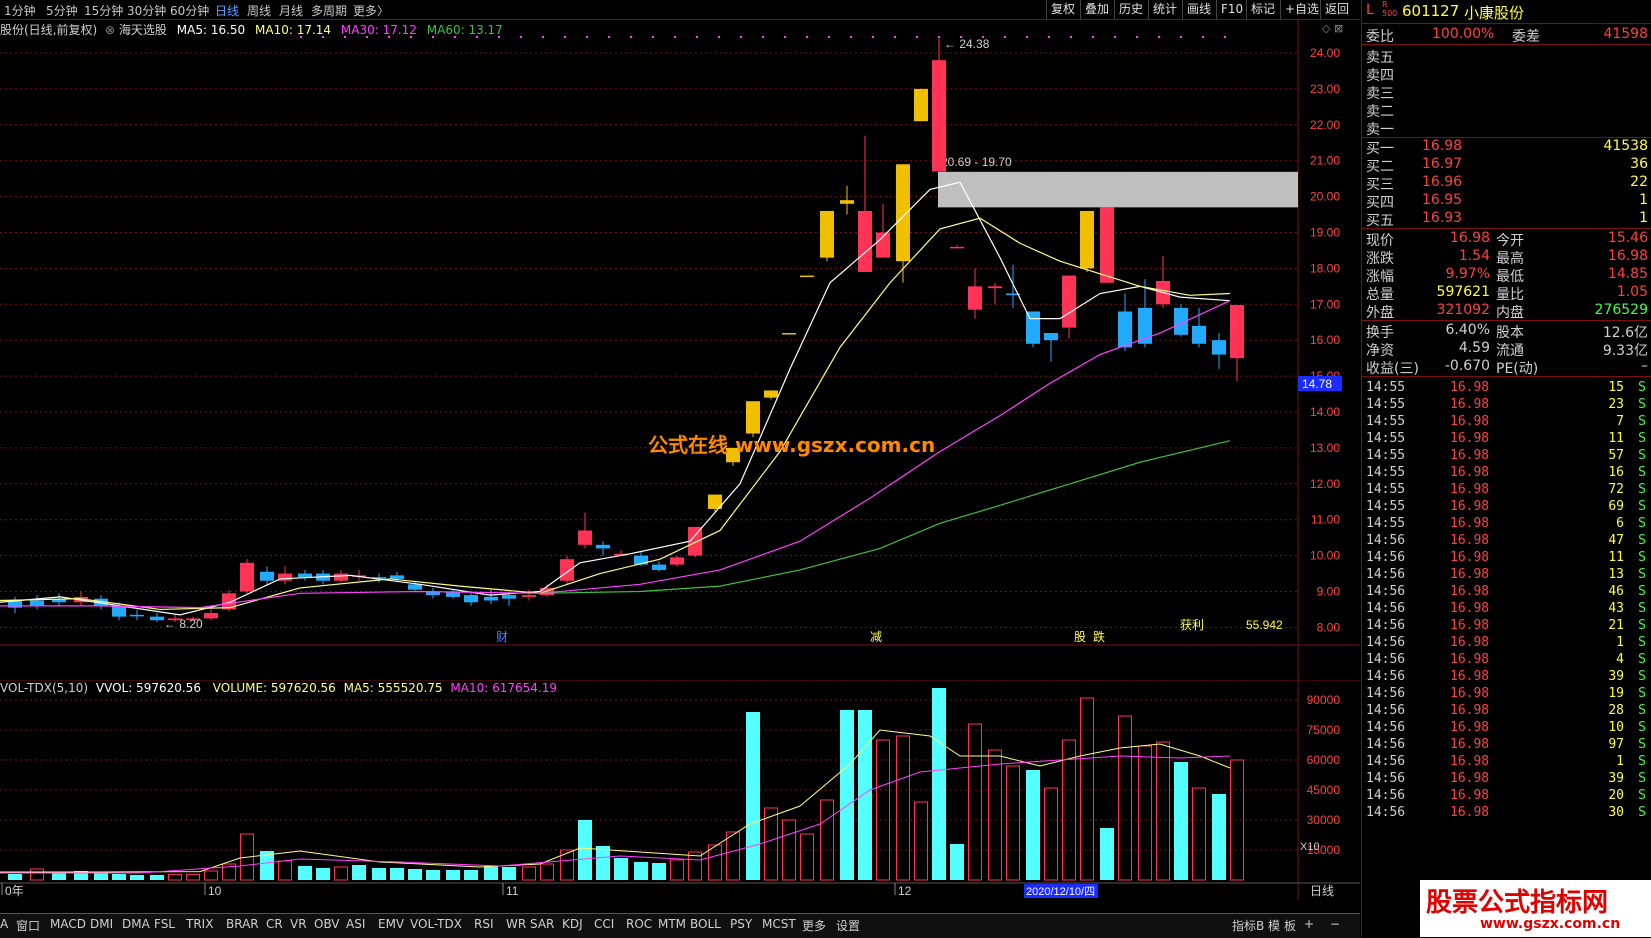  I want to click on price-tick-label: 10.00, so click(1325, 556).